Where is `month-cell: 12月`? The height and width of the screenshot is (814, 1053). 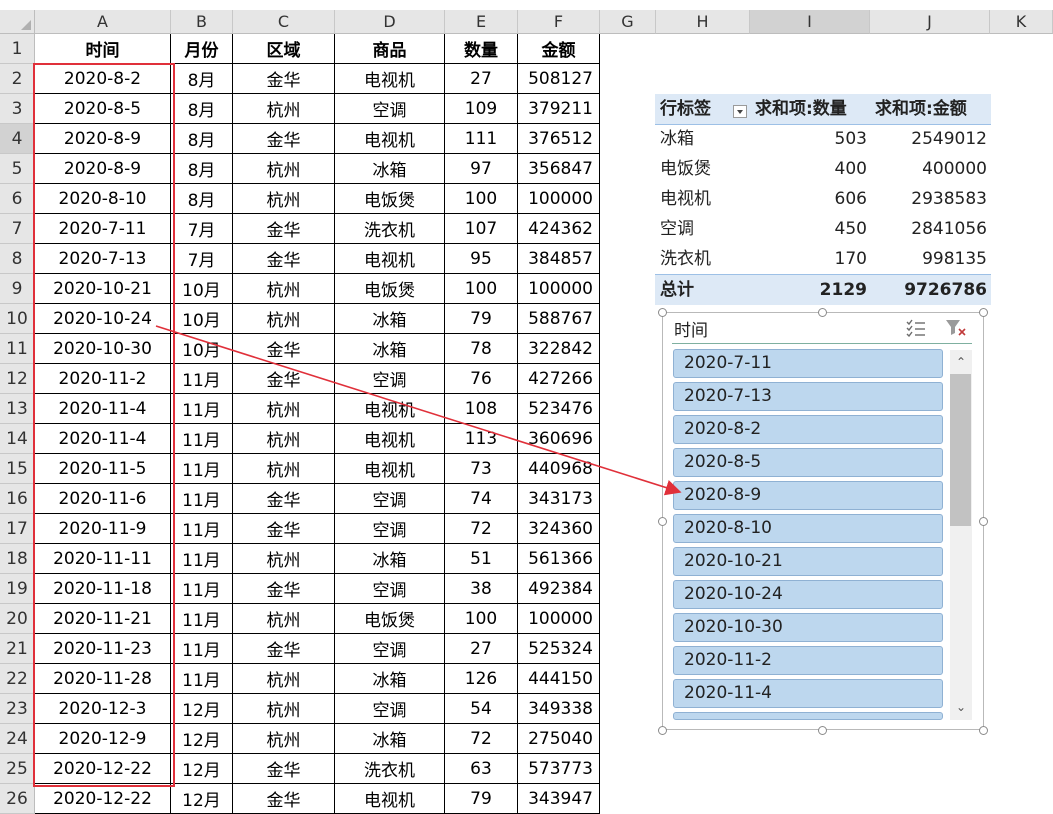
month-cell: 12月 is located at coordinates (202, 799).